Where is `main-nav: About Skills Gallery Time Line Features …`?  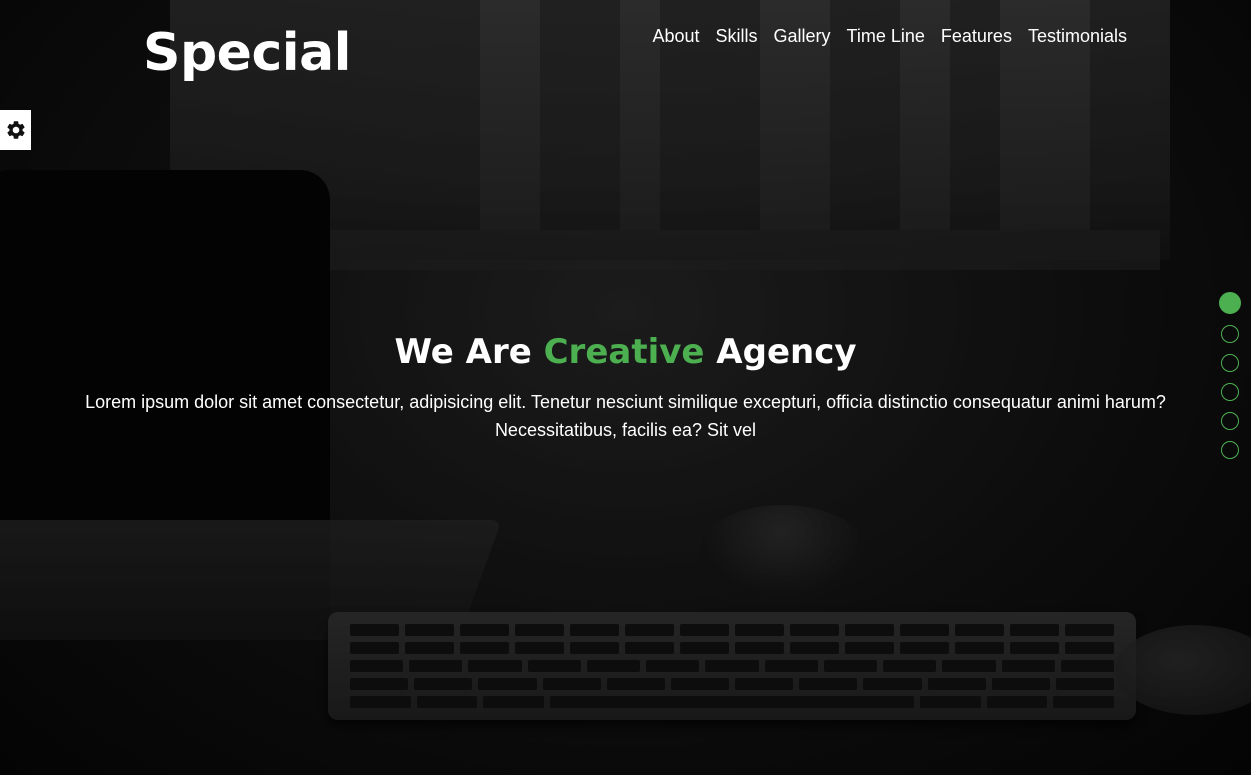
main-nav: About Skills Gallery Time Line Features … is located at coordinates (889, 36).